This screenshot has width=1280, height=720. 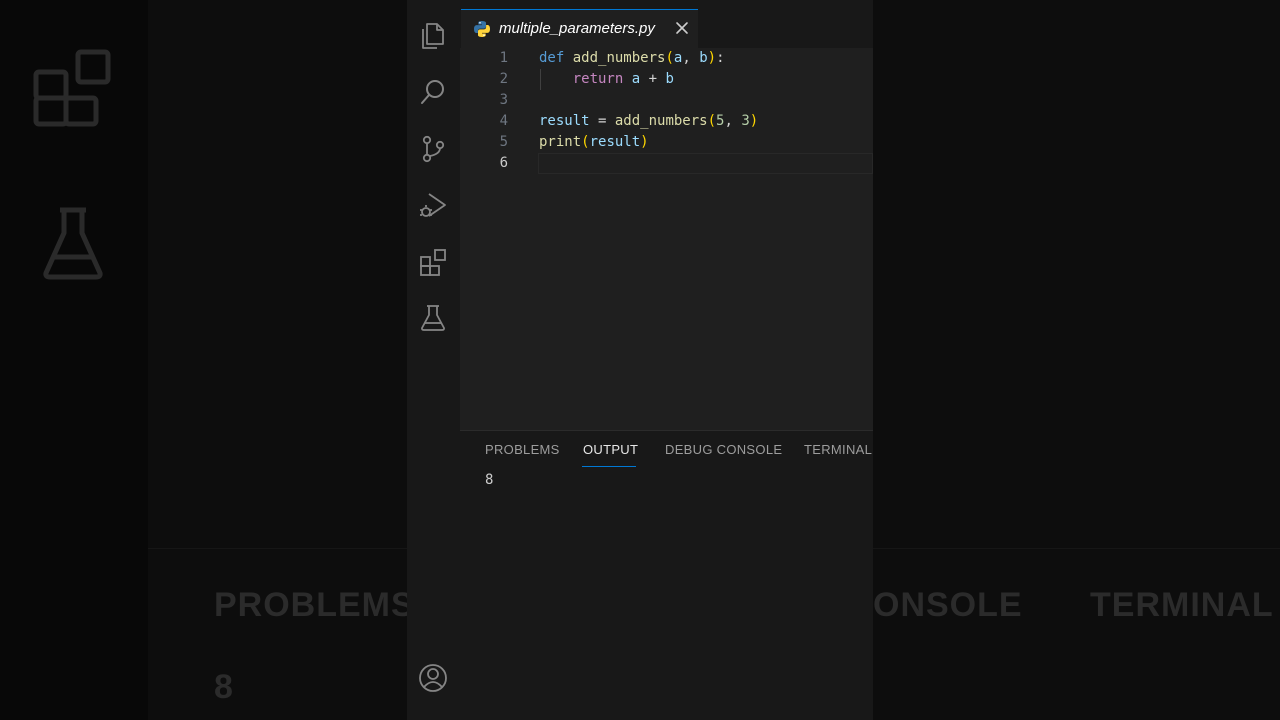 What do you see at coordinates (433, 149) in the screenshot?
I see `source-control-icon` at bounding box center [433, 149].